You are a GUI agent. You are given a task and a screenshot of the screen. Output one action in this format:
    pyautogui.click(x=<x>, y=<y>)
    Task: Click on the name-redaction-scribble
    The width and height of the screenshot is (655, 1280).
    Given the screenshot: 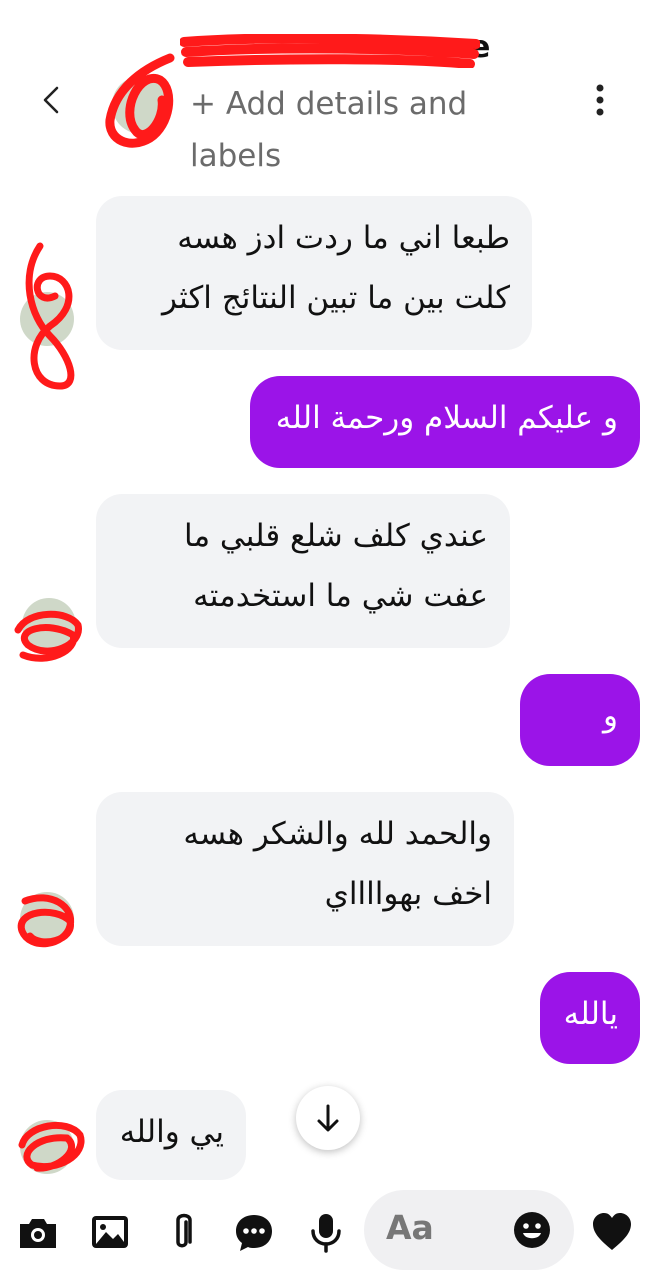 What is the action you would take?
    pyautogui.click(x=330, y=51)
    